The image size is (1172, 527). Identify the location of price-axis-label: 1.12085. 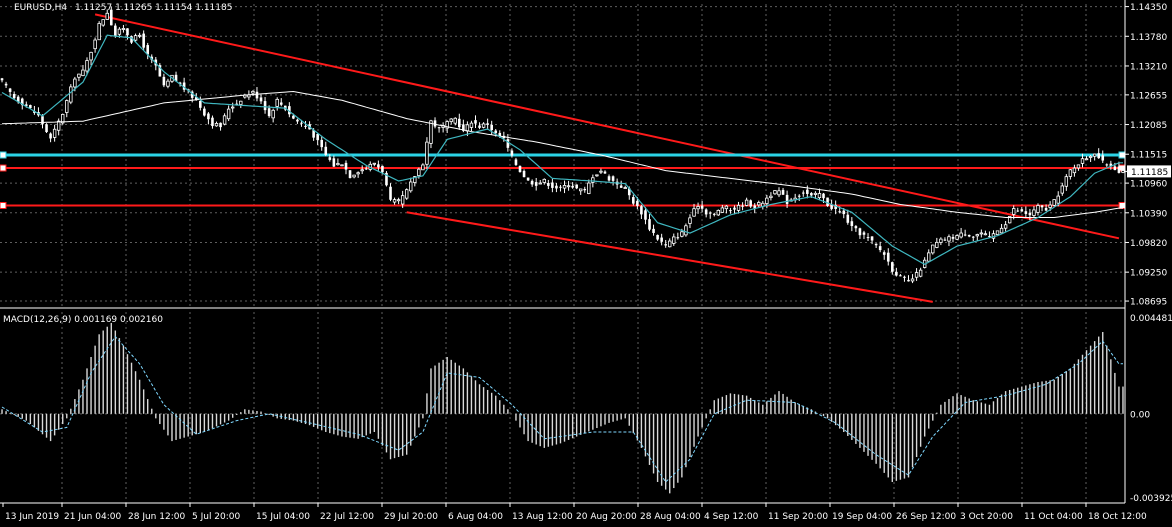
(1148, 126).